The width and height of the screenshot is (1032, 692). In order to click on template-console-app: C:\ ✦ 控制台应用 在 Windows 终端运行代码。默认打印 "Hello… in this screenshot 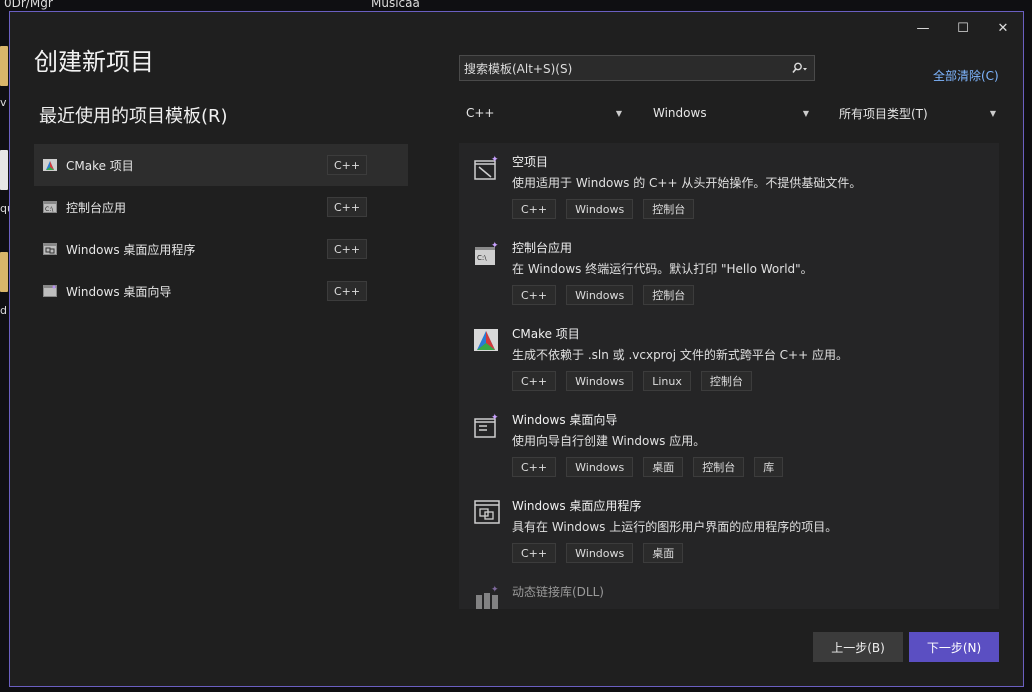, I will do `click(729, 272)`.